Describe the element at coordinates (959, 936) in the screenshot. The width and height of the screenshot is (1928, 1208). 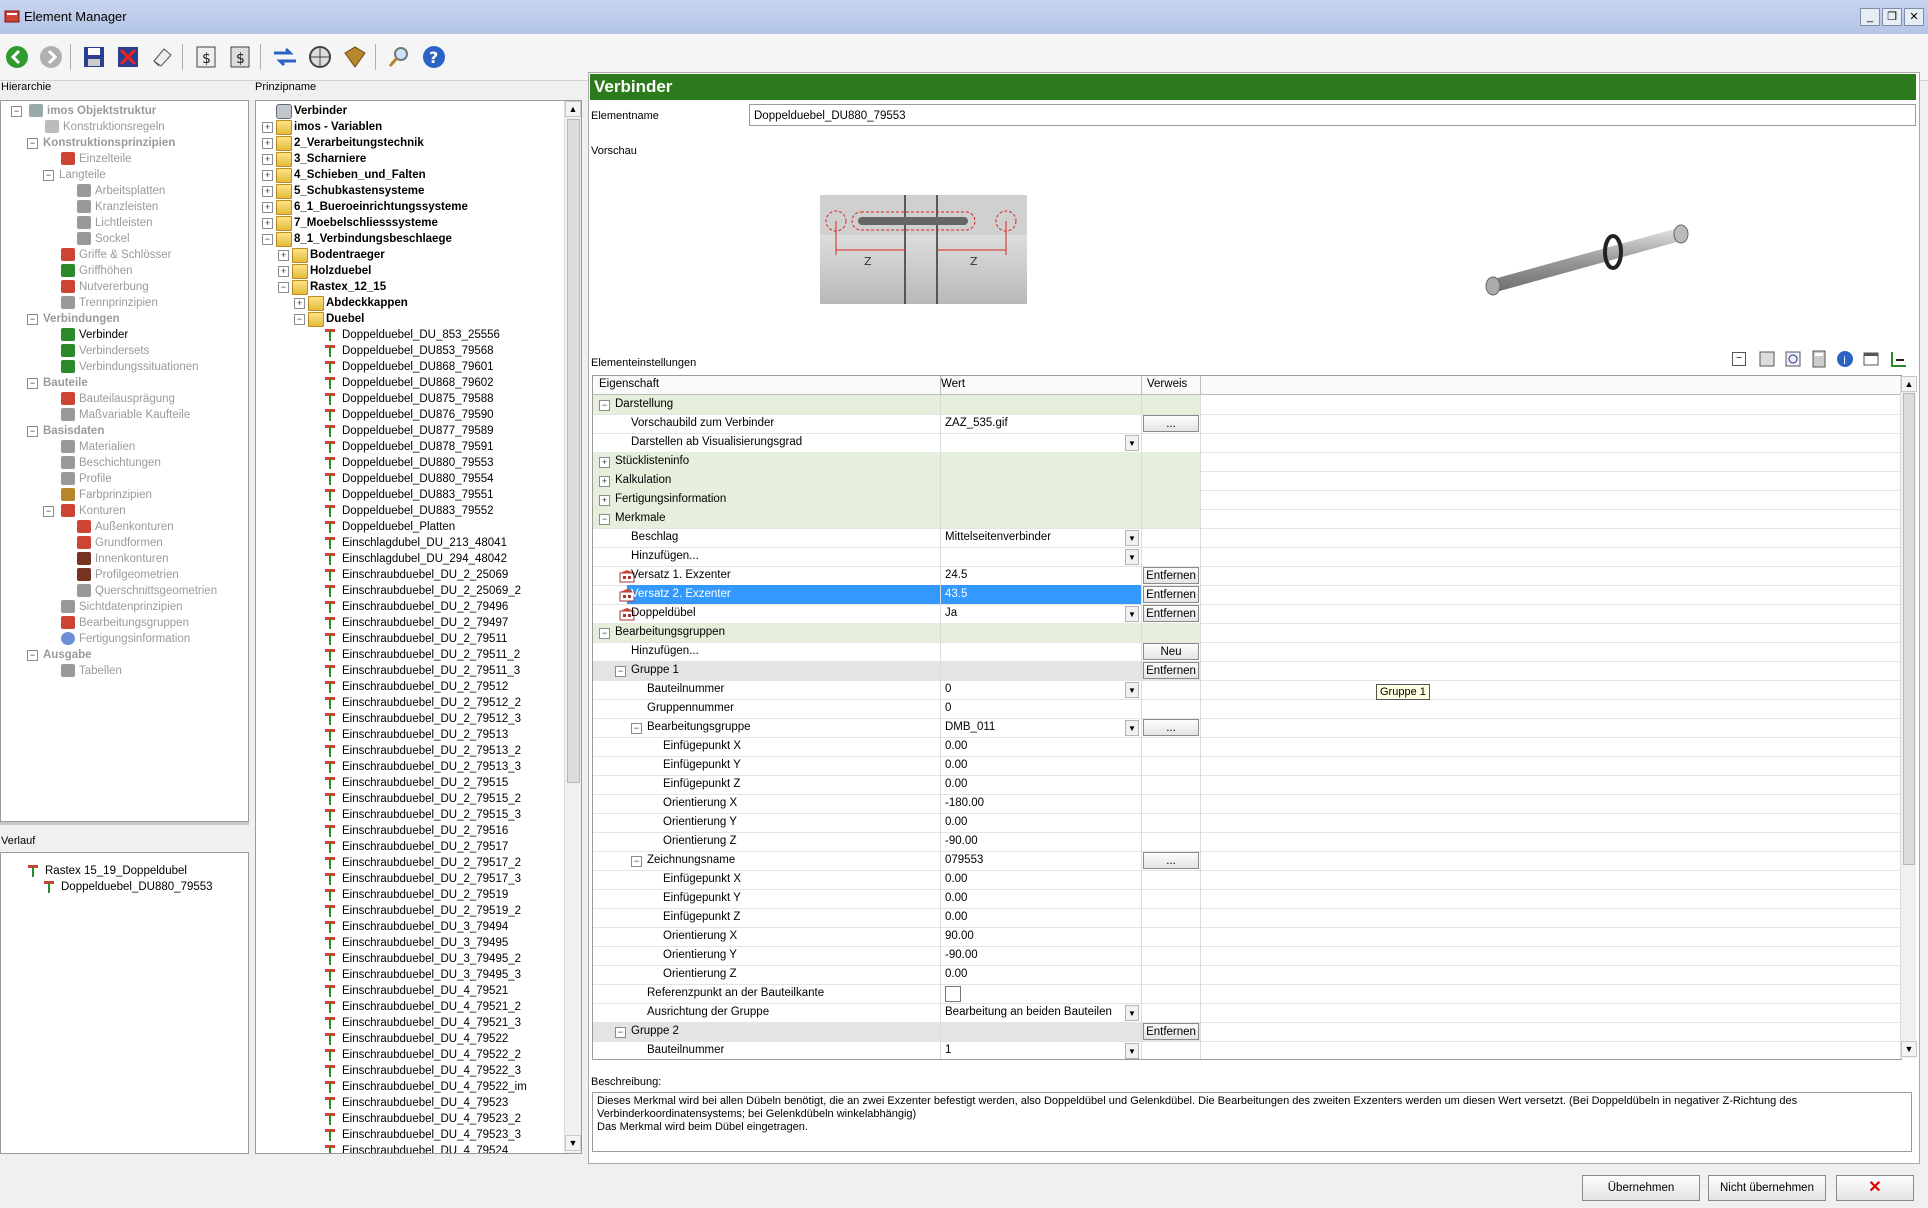
I see `property-value: 90.00` at that location.